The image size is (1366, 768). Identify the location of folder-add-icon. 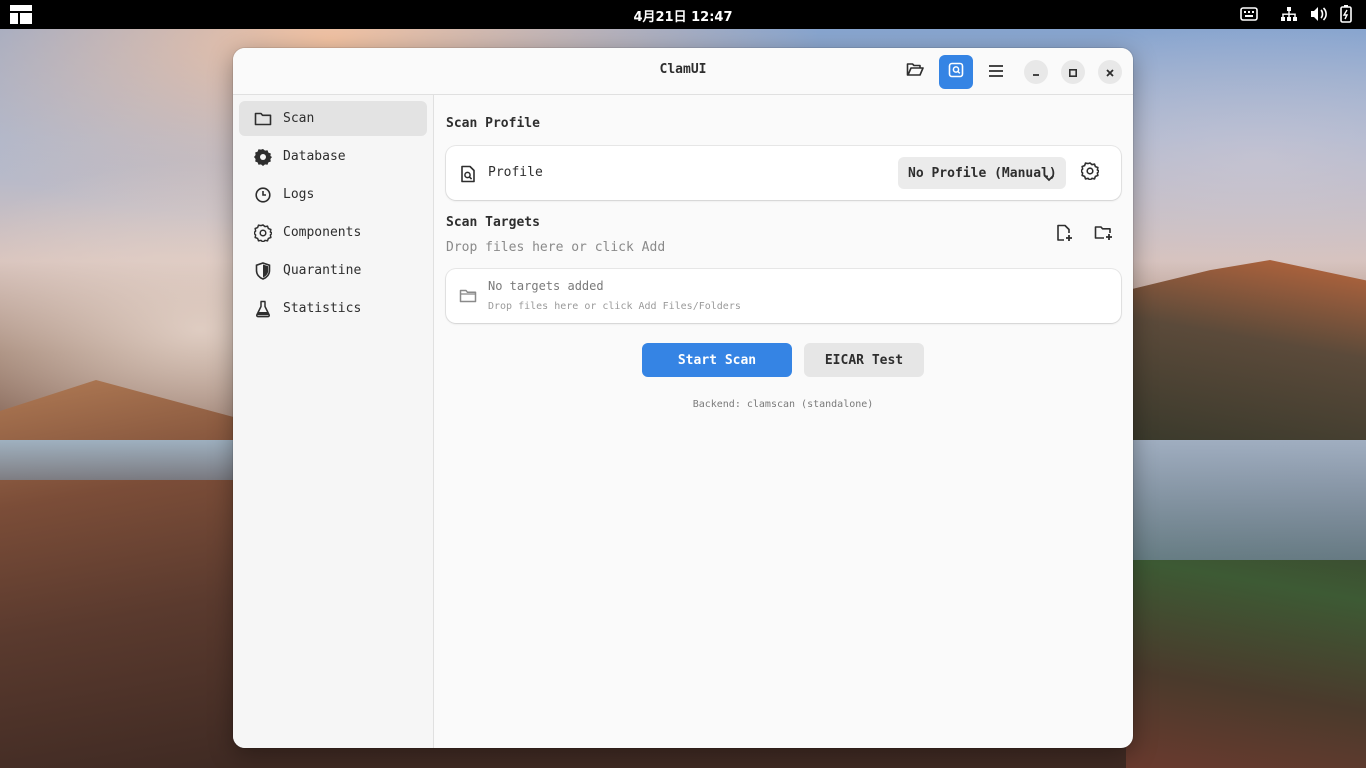
(1104, 235).